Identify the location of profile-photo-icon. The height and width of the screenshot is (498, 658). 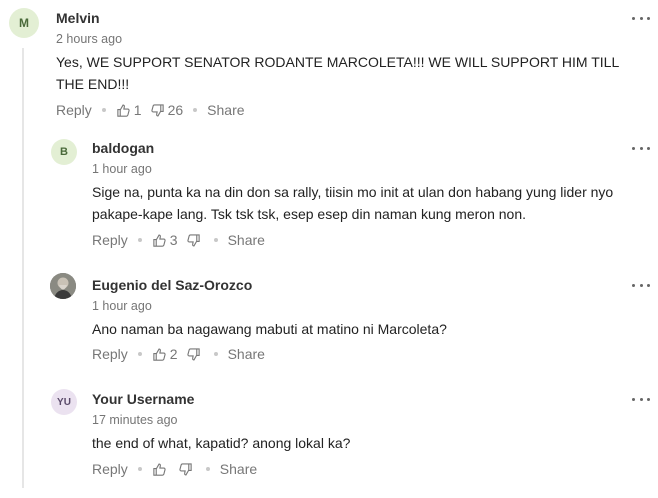
(63, 286).